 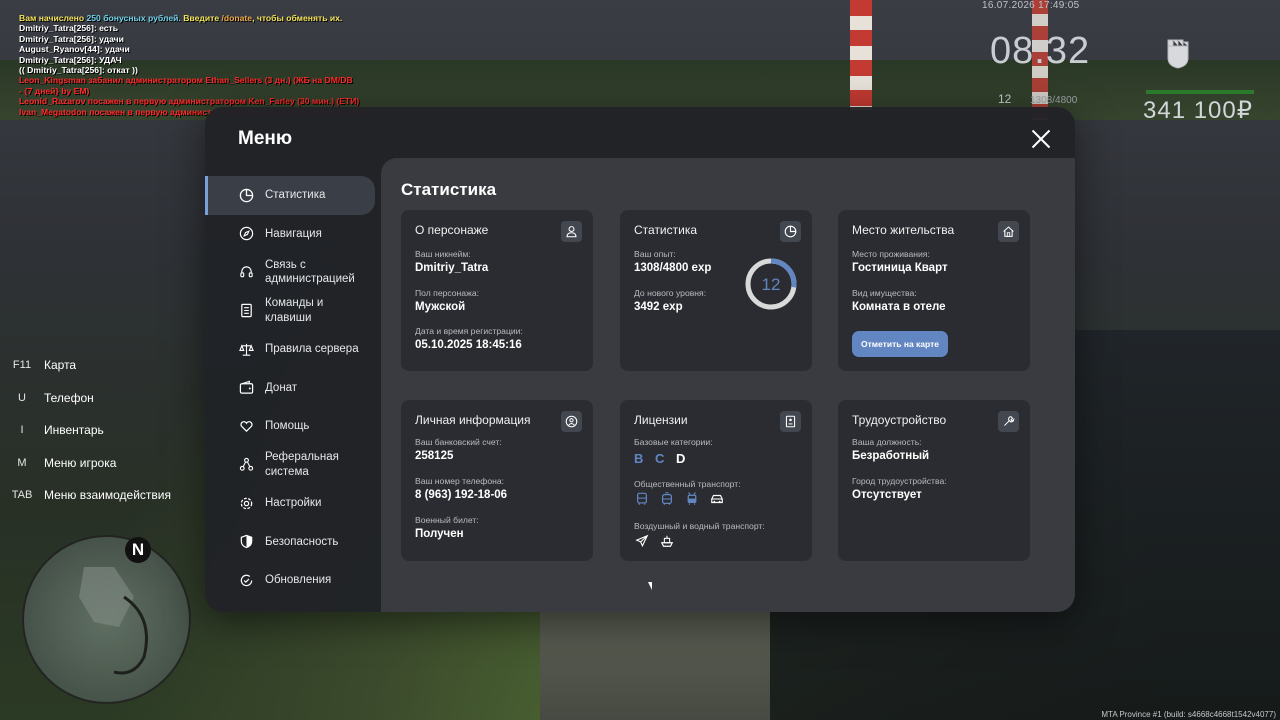 I want to click on card-title: Лицензии, so click(x=661, y=420).